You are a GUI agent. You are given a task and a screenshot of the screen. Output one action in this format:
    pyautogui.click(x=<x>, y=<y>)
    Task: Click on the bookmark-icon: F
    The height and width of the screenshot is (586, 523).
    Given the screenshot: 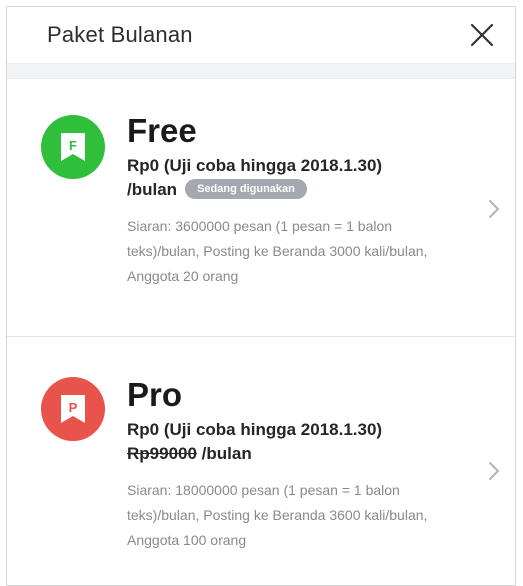 What is the action you would take?
    pyautogui.click(x=73, y=147)
    